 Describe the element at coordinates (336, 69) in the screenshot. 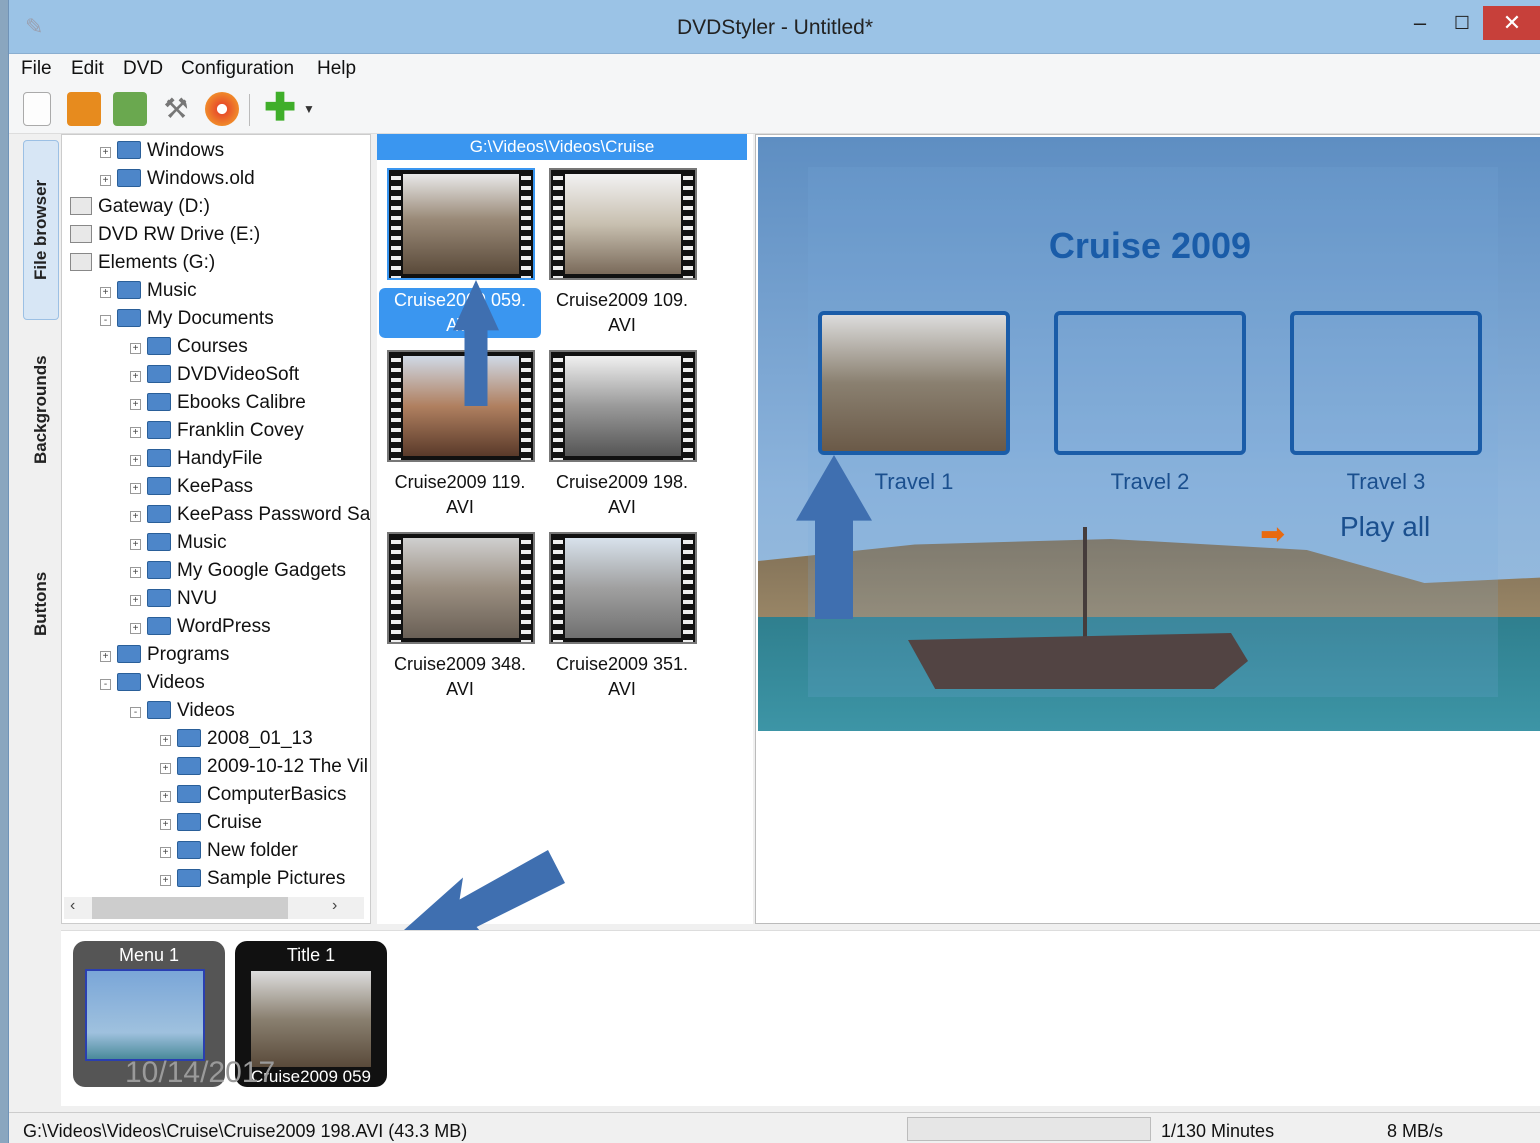

I see `menu-help: Help` at that location.